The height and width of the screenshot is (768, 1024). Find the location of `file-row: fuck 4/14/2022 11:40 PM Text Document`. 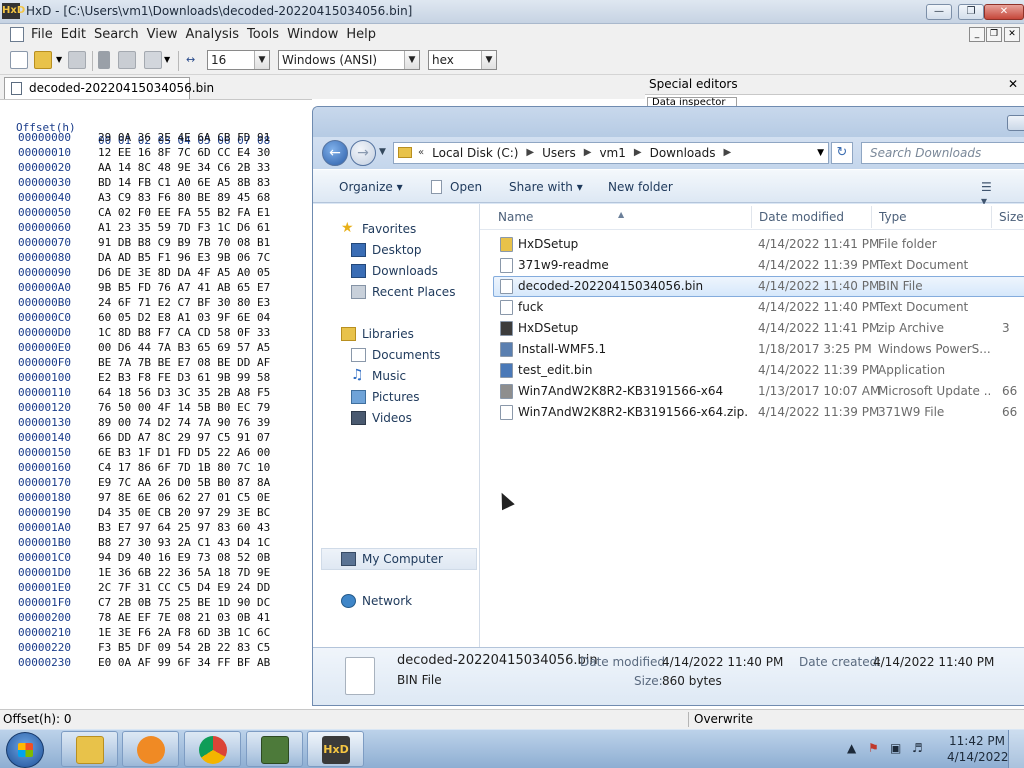

file-row: fuck 4/14/2022 11:40 PM Text Document is located at coordinates (752, 307).